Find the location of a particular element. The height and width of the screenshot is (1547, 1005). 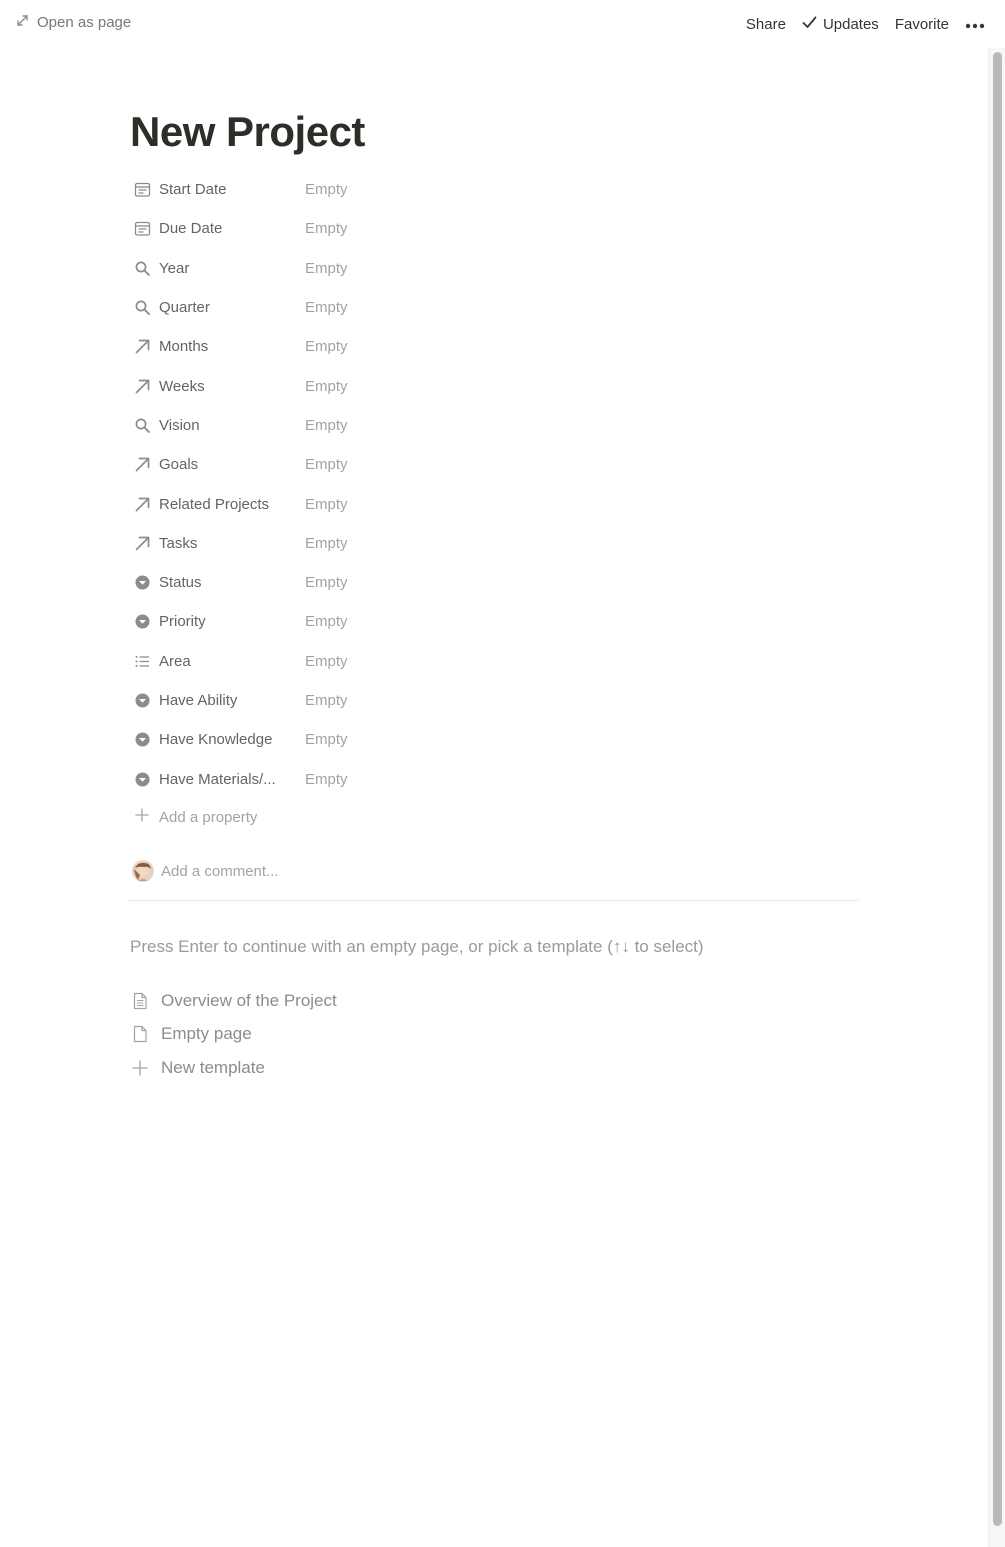

top-actions: Share Updates Favorite is located at coordinates (865, 24).